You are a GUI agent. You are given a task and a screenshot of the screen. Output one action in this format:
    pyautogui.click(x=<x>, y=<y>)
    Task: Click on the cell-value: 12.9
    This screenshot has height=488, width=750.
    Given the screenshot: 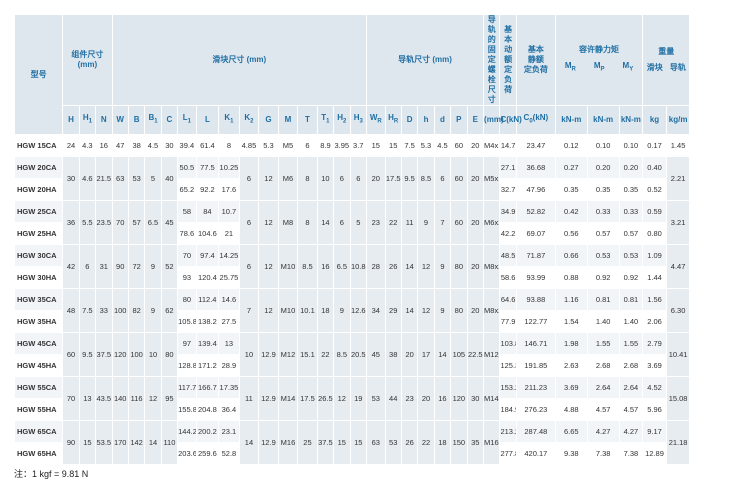 What is the action you would take?
    pyautogui.click(x=268, y=442)
    